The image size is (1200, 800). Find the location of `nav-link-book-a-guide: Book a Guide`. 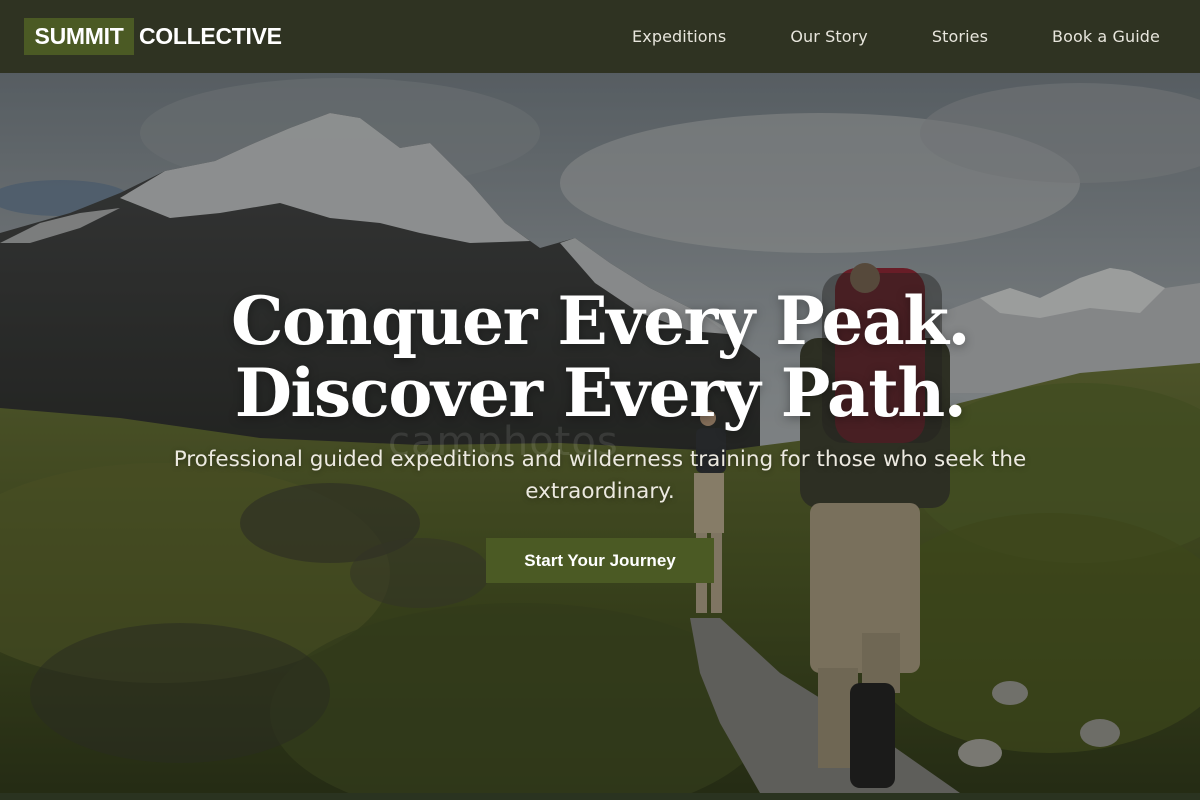

nav-link-book-a-guide: Book a Guide is located at coordinates (1106, 36).